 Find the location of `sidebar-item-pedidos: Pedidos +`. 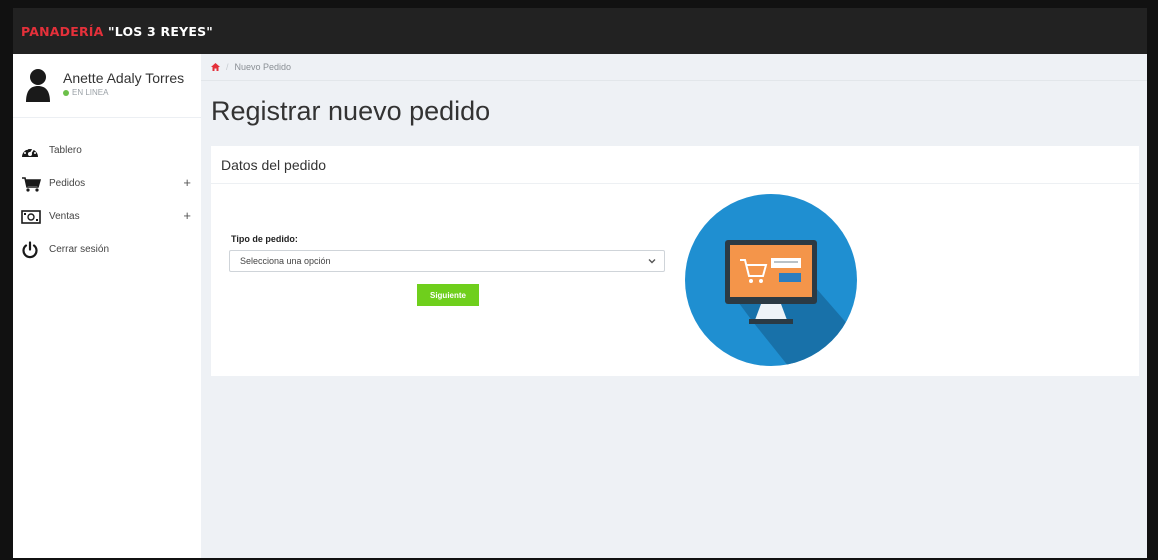

sidebar-item-pedidos: Pedidos + is located at coordinates (107, 183).